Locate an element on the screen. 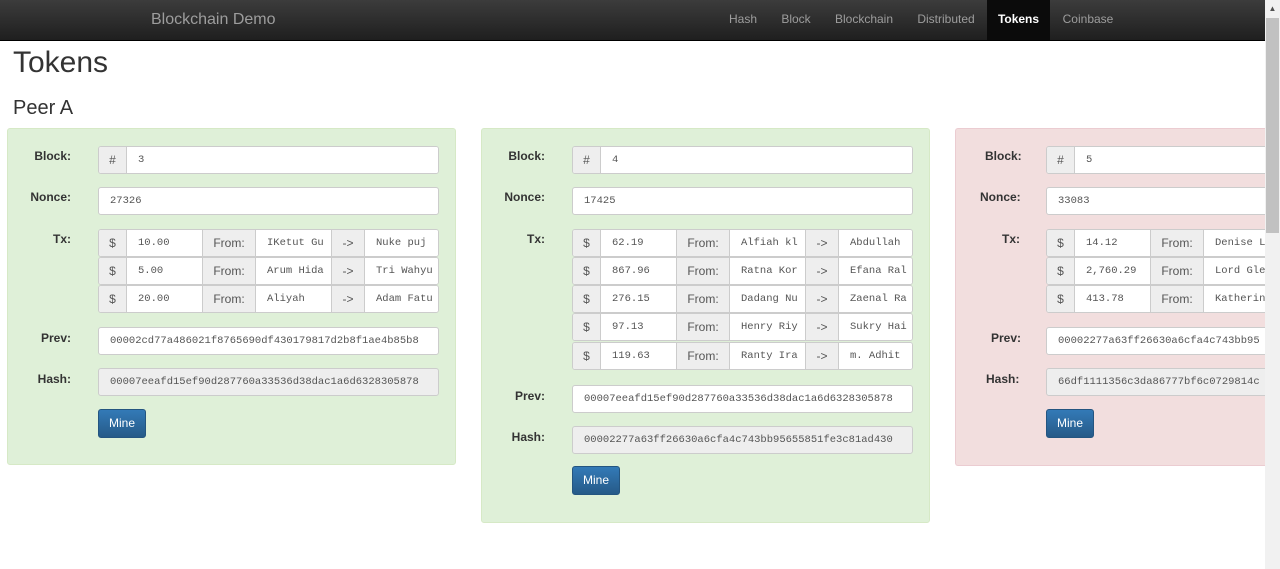 The height and width of the screenshot is (569, 1280). nav-hash: Hash is located at coordinates (743, 20).